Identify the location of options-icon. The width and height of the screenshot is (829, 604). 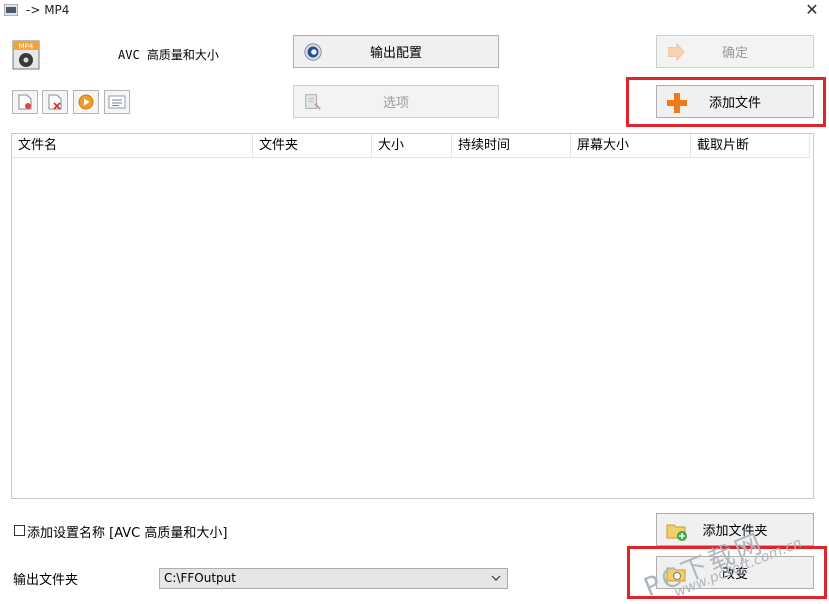
(313, 102).